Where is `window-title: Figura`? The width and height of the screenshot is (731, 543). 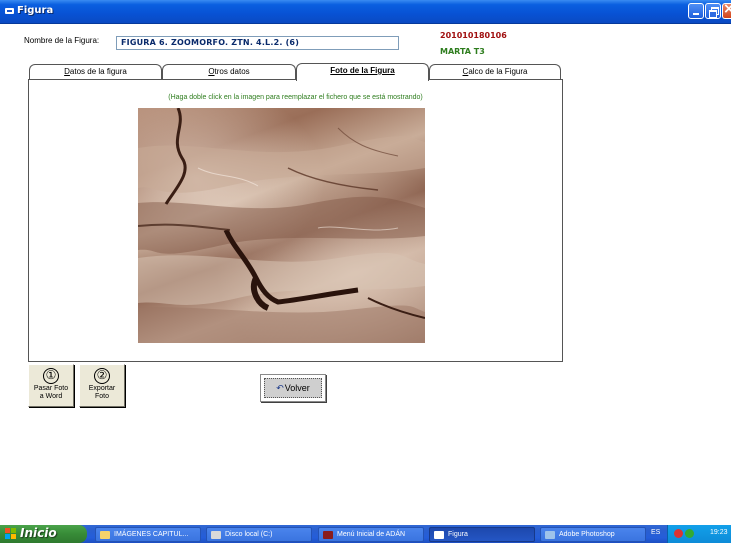
window-title: Figura is located at coordinates (35, 10).